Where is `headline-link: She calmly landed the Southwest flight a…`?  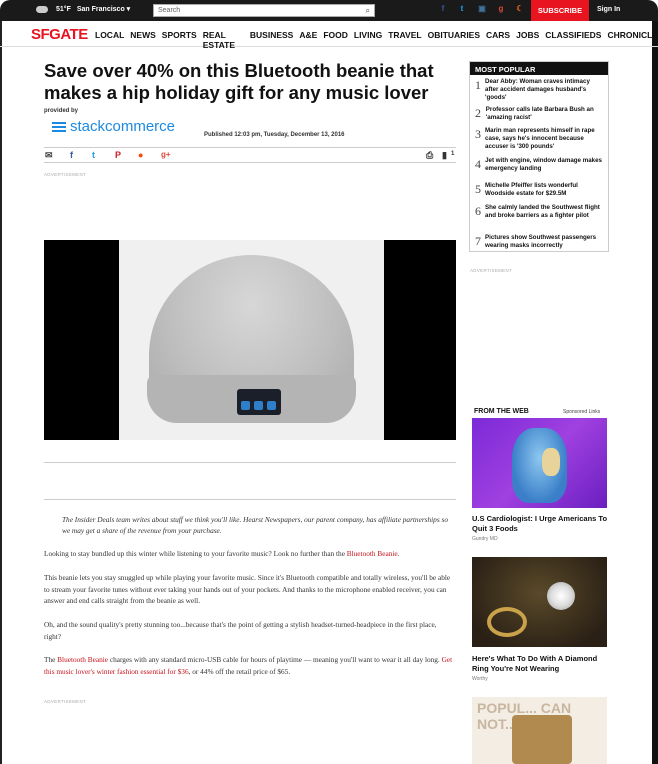
headline-link: She calmly landed the Southwest flight a… is located at coordinates (544, 212).